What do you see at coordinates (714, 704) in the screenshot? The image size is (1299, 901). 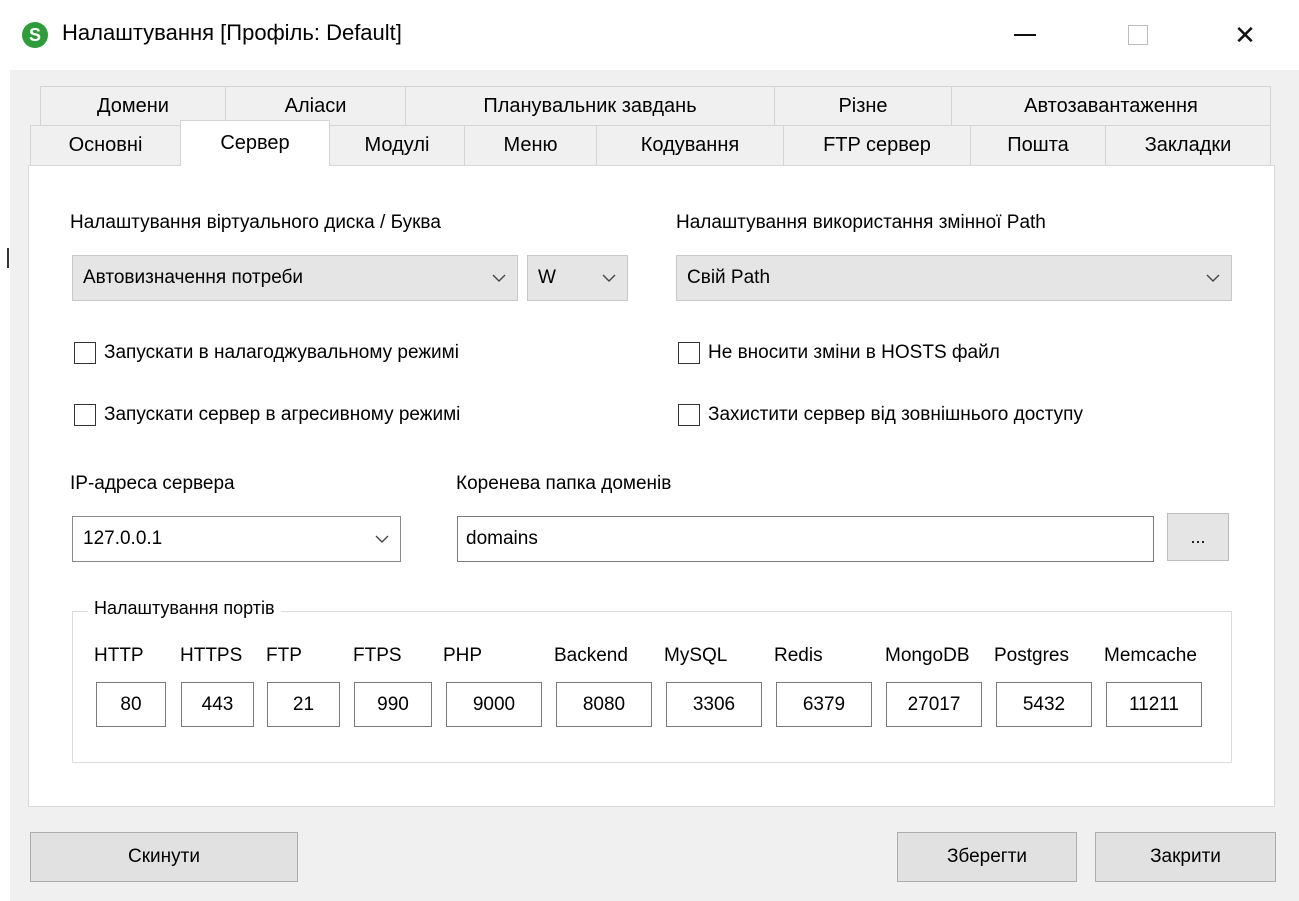 I see `port-input-mysql: 3306` at bounding box center [714, 704].